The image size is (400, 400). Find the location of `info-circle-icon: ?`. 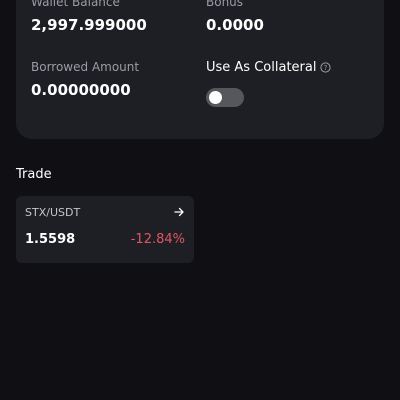

info-circle-icon: ? is located at coordinates (326, 67).